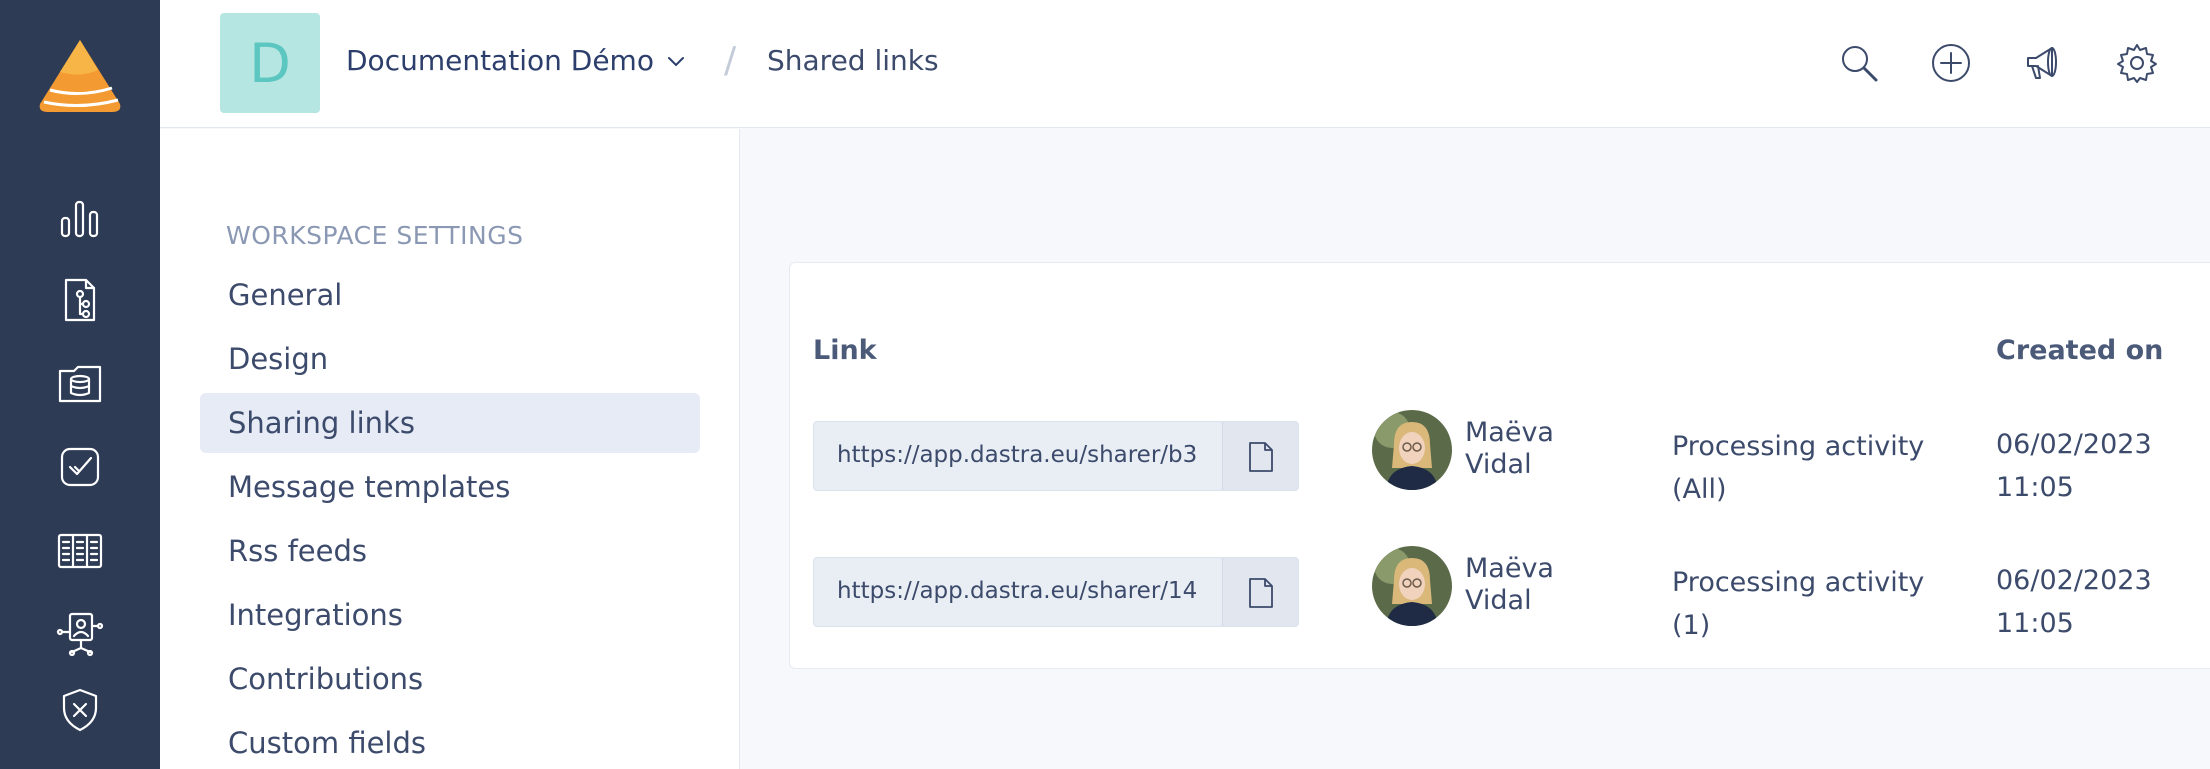 Image resolution: width=2210 pixels, height=769 pixels. Describe the element at coordinates (80, 467) in the screenshot. I see `checkbox-icon` at that location.